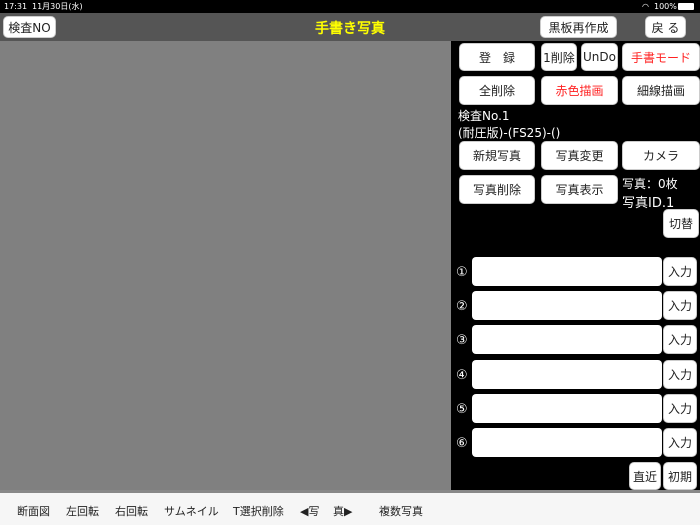 Image resolution: width=700 pixels, height=525 pixels. Describe the element at coordinates (579, 189) in the screenshot. I see `show-photo-button: 写真表示` at that location.